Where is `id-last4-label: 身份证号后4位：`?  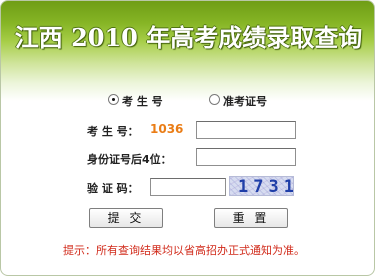 id-last4-label: 身份证号后4位： is located at coordinates (129, 159).